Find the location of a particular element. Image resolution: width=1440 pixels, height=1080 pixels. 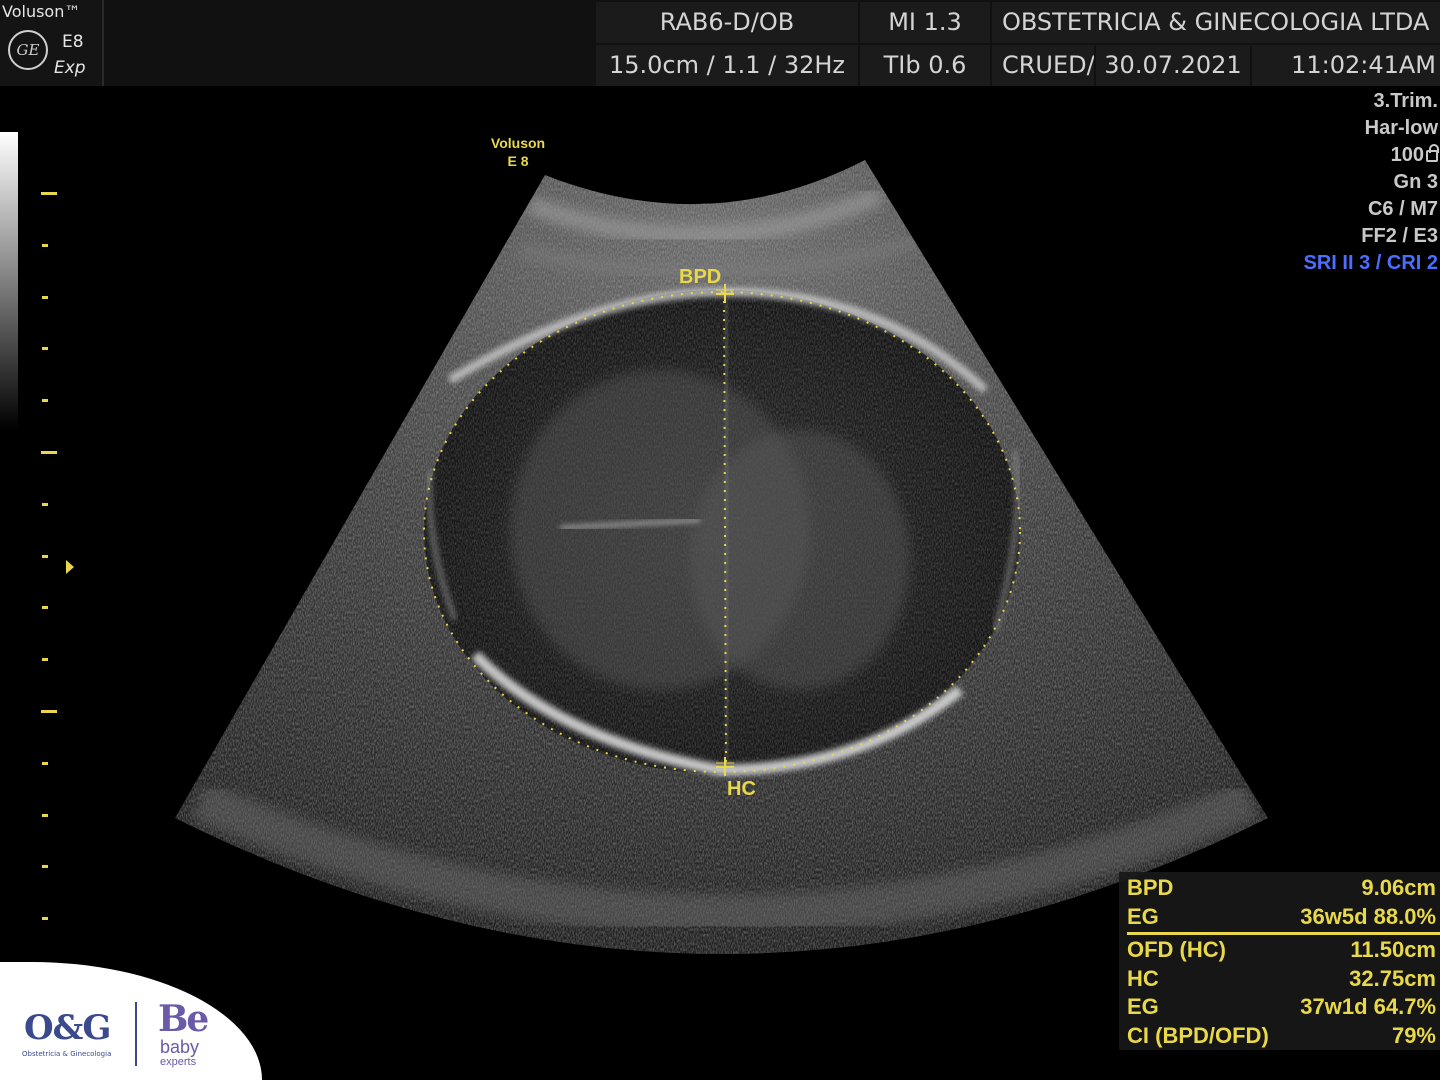

experts-text: experts is located at coordinates (178, 1062).